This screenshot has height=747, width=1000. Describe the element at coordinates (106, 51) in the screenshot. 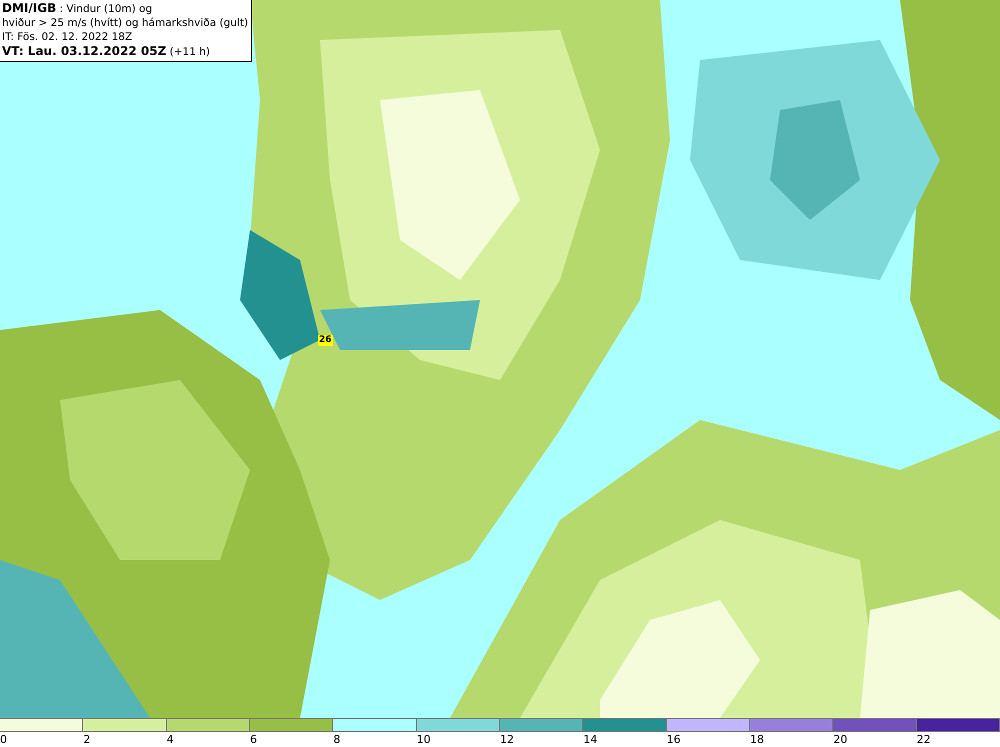

I see `title-line: VT: Lau. 03.12.2022 05Z (+11 h)` at that location.